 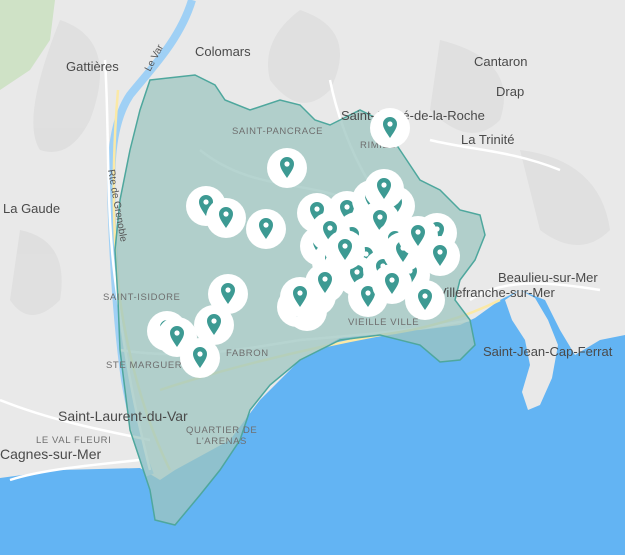 I want to click on label-le-val-fleuri: LE VAL FLEURI, so click(x=73, y=440).